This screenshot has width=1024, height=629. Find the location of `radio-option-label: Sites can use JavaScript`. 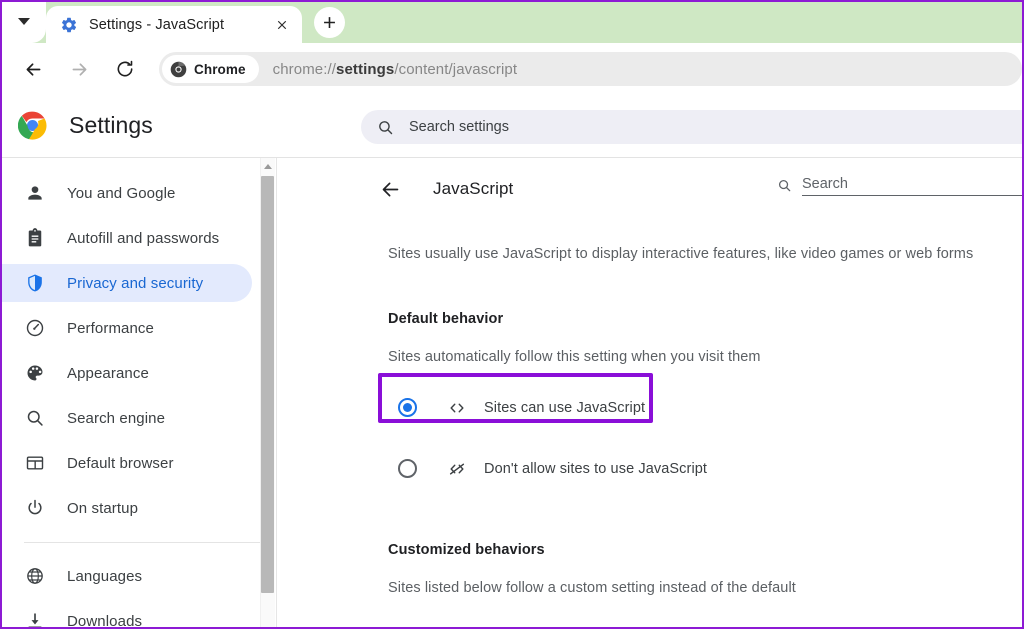

radio-option-label: Sites can use JavaScript is located at coordinates (565, 407).